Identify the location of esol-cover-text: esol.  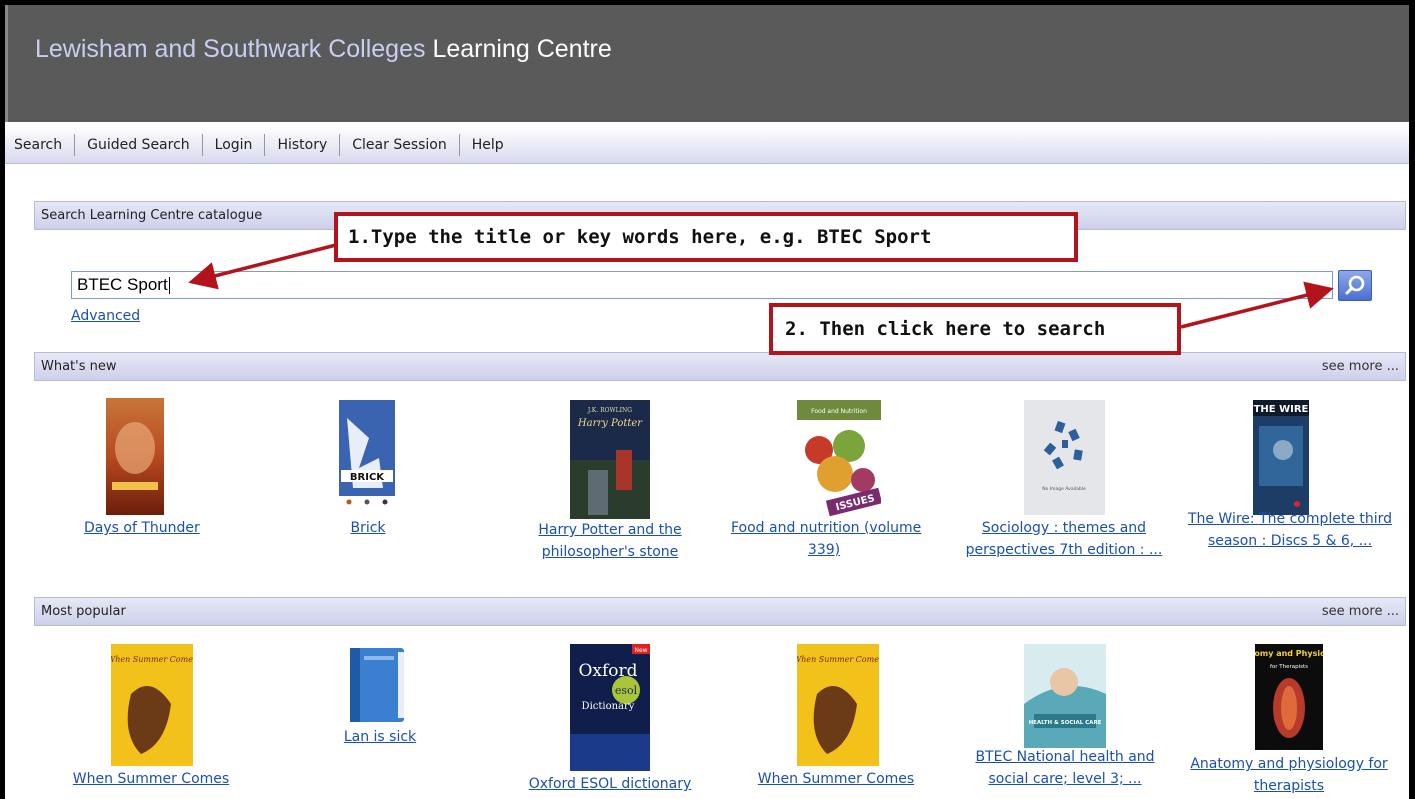
(626, 690).